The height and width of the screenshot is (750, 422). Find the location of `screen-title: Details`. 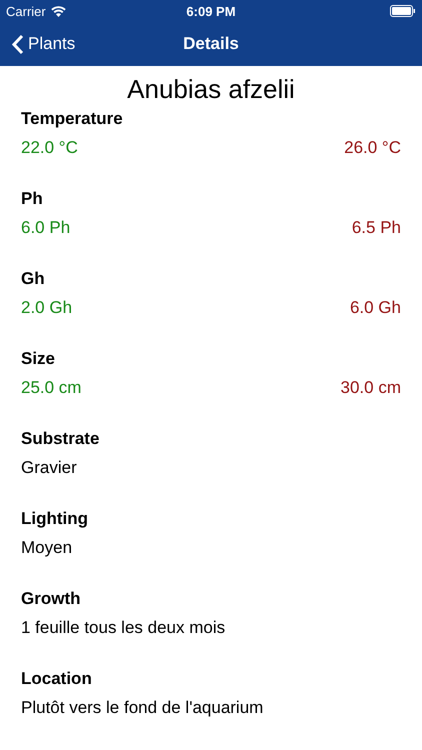

screen-title: Details is located at coordinates (211, 44).